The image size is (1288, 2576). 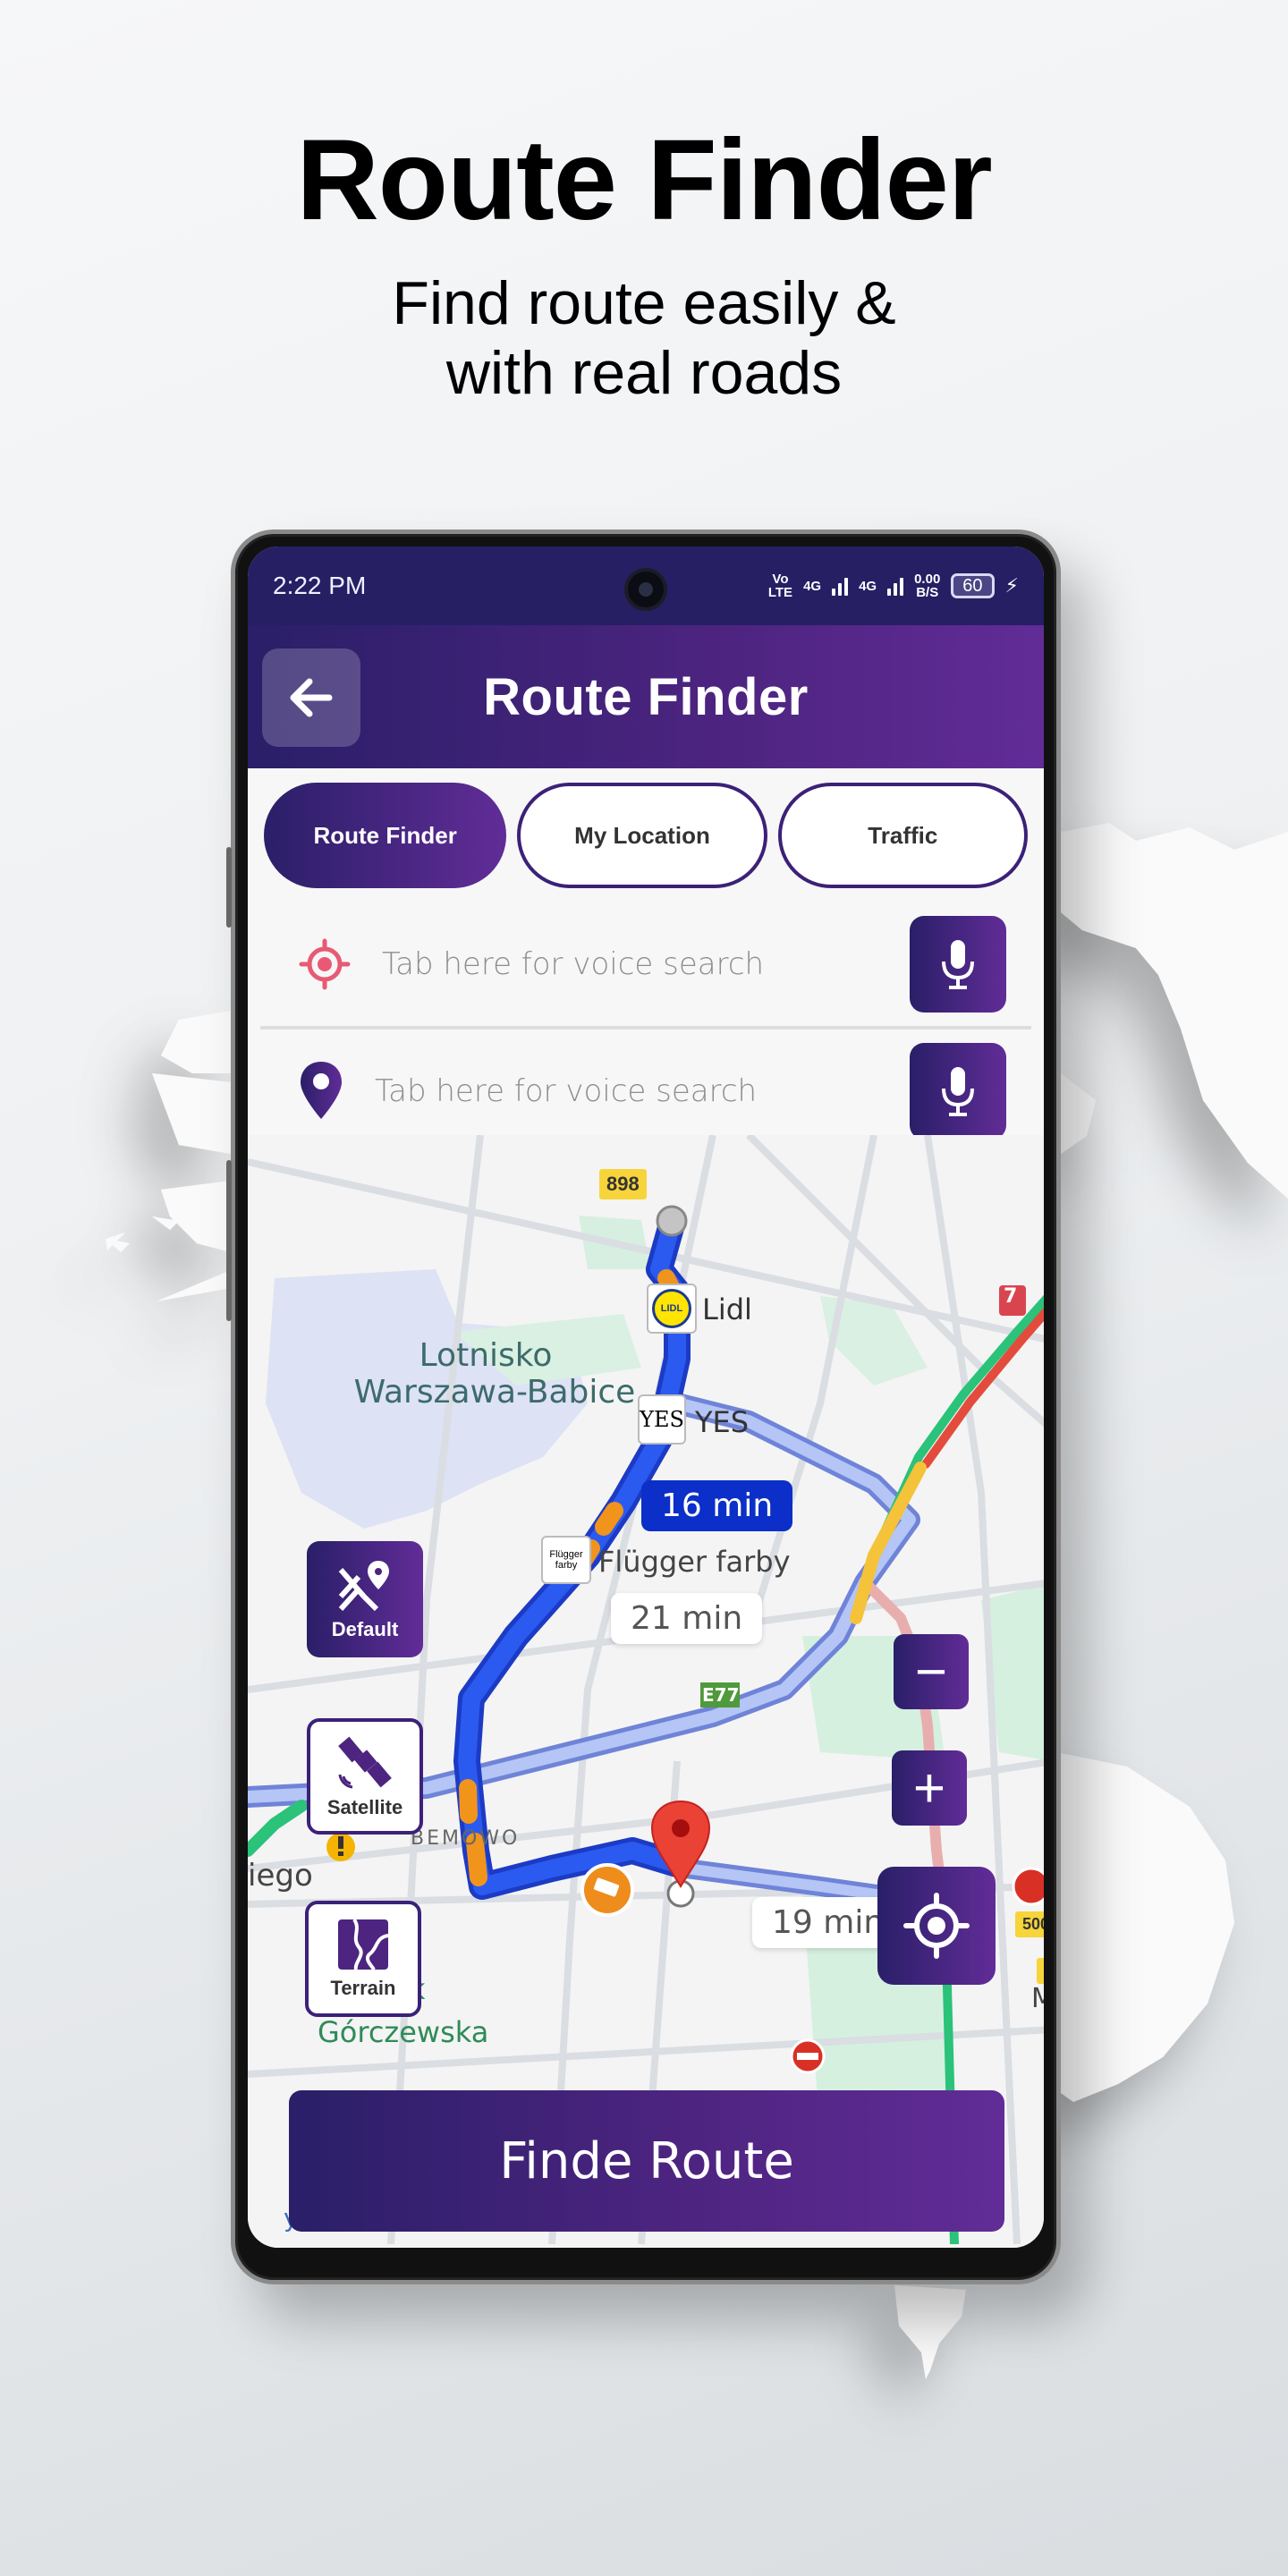 I want to click on airport-label-line-2: Warszawa-Babice, so click(x=494, y=1392).